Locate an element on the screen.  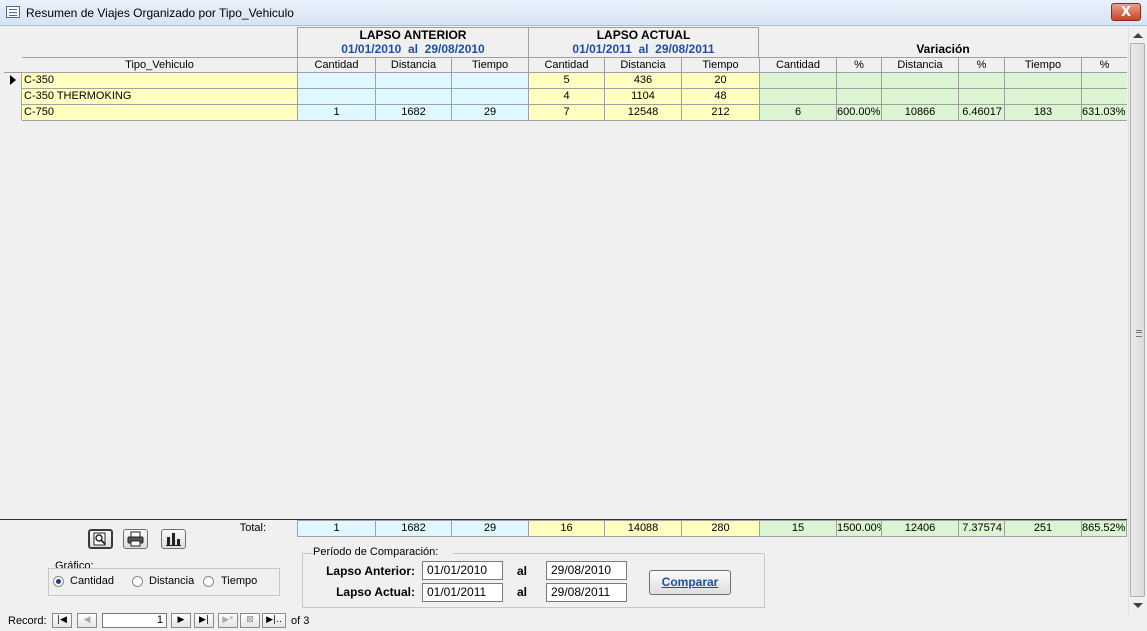
scroll-thumb is located at coordinates (1137, 320).